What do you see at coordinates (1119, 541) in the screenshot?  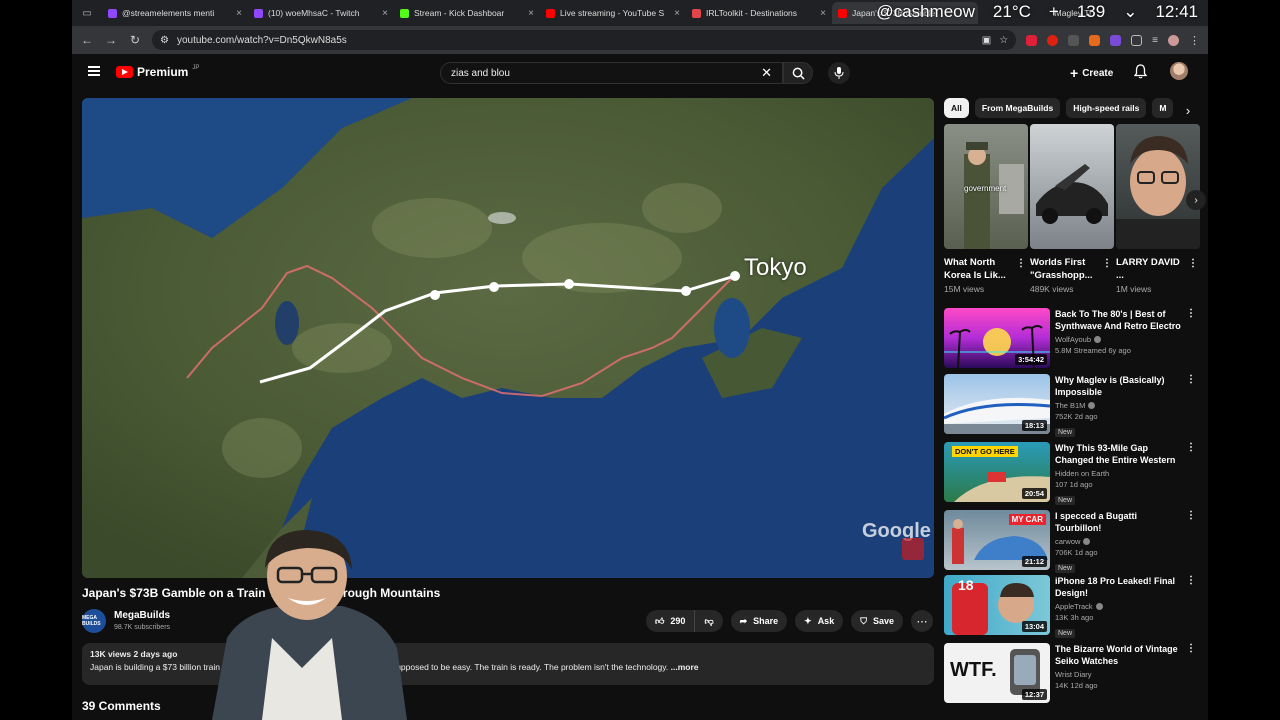 I see `video-channel: carwow` at bounding box center [1119, 541].